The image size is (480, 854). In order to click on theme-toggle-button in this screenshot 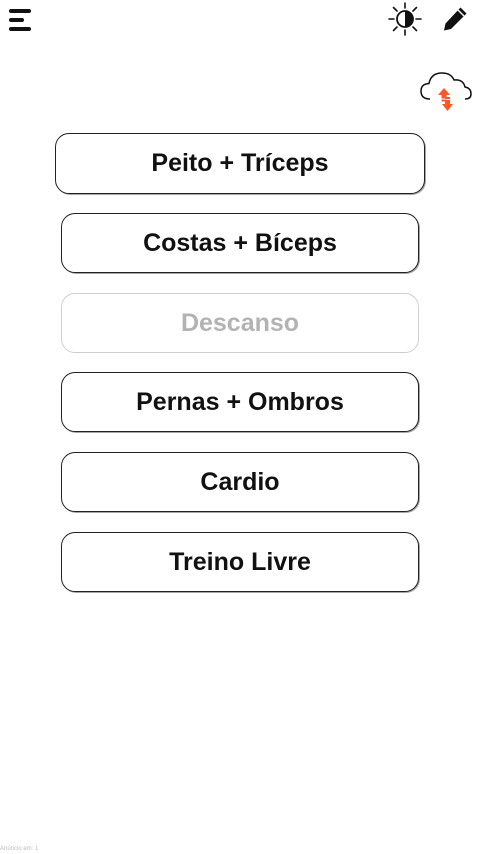, I will do `click(405, 19)`.